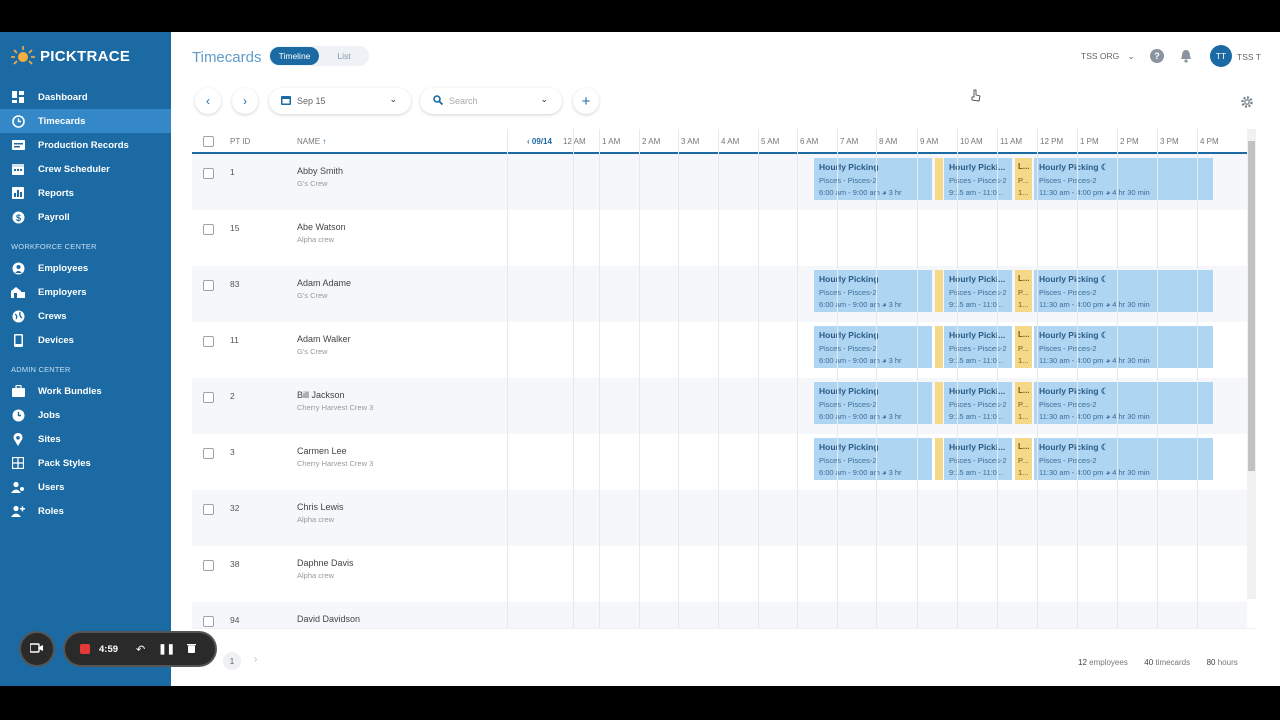 This screenshot has width=1280, height=720. I want to click on employee-name: Abby Smith, so click(320, 171).